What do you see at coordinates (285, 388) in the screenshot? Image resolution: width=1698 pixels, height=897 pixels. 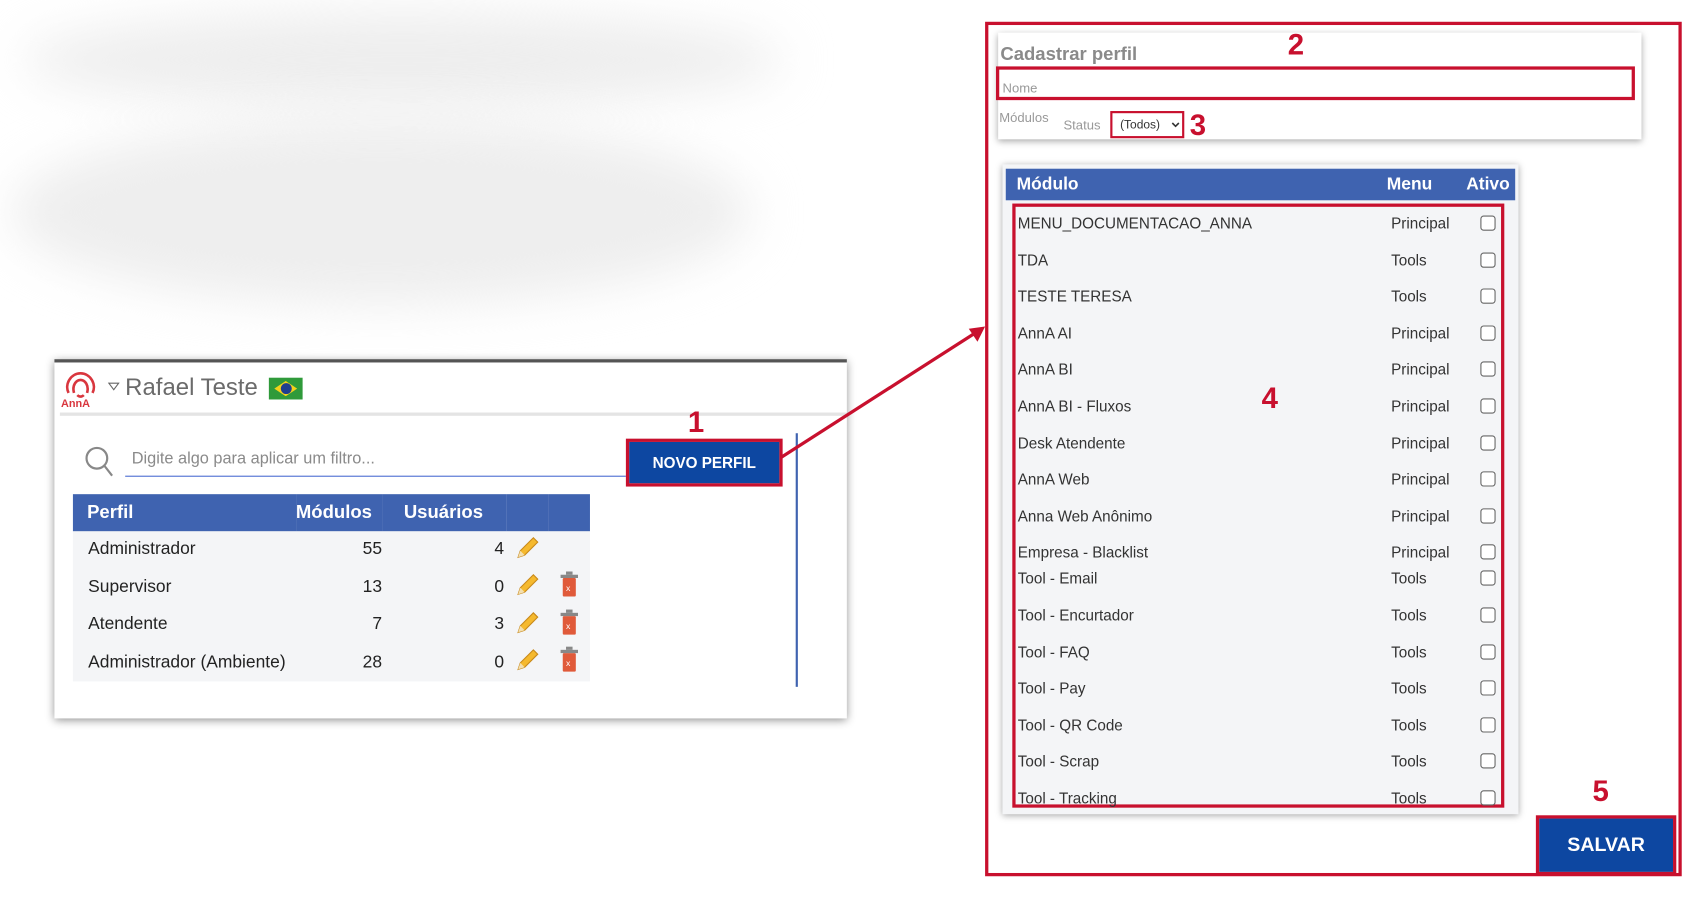 I see `brazil-flag-icon` at bounding box center [285, 388].